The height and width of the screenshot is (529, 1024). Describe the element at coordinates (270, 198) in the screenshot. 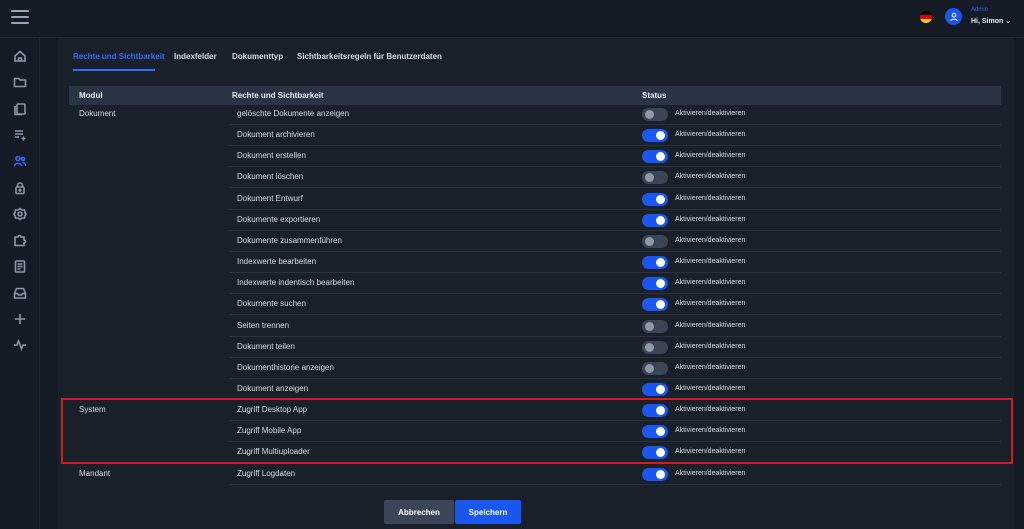

I see `right-cell: Dokument Entwurf` at that location.